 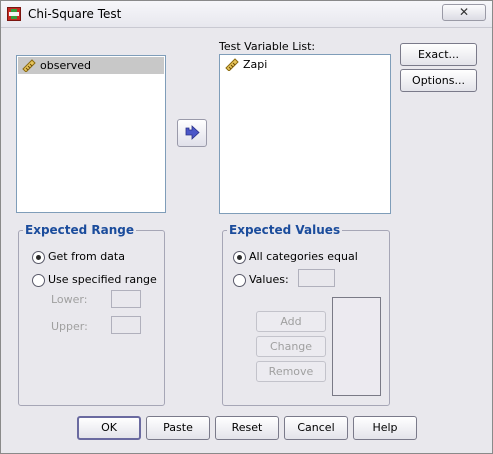 What do you see at coordinates (305, 64) in the screenshot?
I see `list-item: Zapi` at bounding box center [305, 64].